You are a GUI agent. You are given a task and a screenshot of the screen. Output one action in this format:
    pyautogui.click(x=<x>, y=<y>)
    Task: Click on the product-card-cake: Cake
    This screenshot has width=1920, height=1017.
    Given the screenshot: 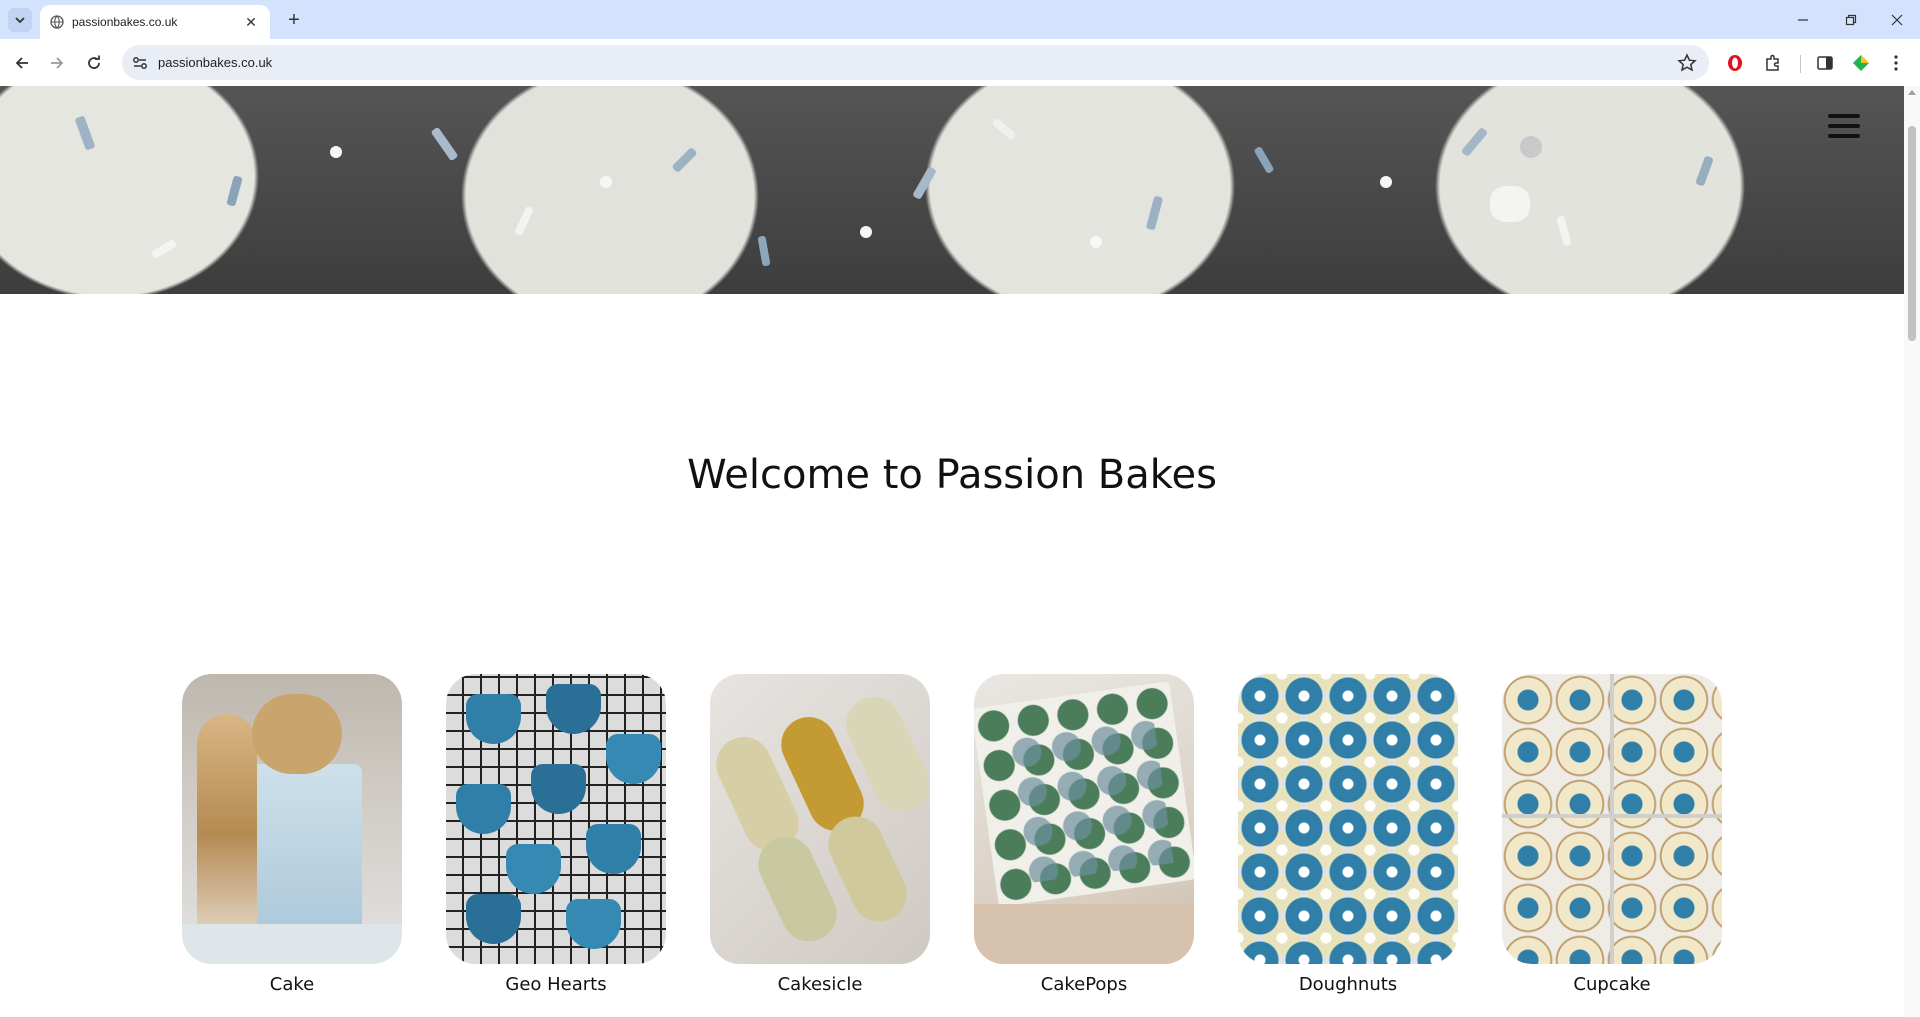 What is the action you would take?
    pyautogui.click(x=292, y=834)
    